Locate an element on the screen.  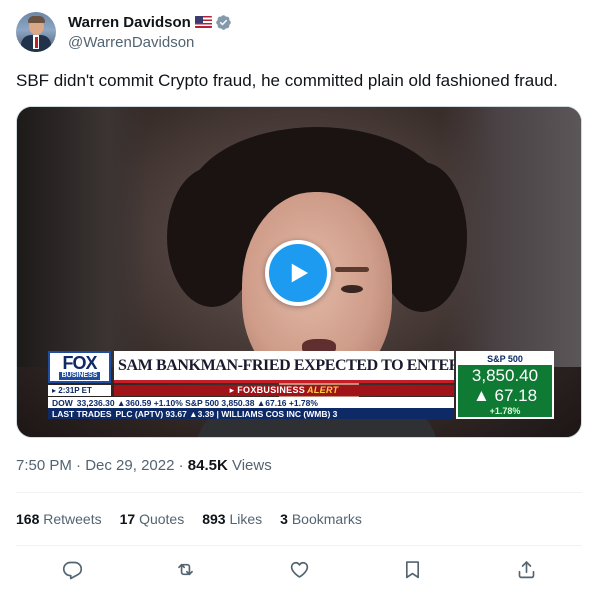
avatar is located at coordinates (36, 32).